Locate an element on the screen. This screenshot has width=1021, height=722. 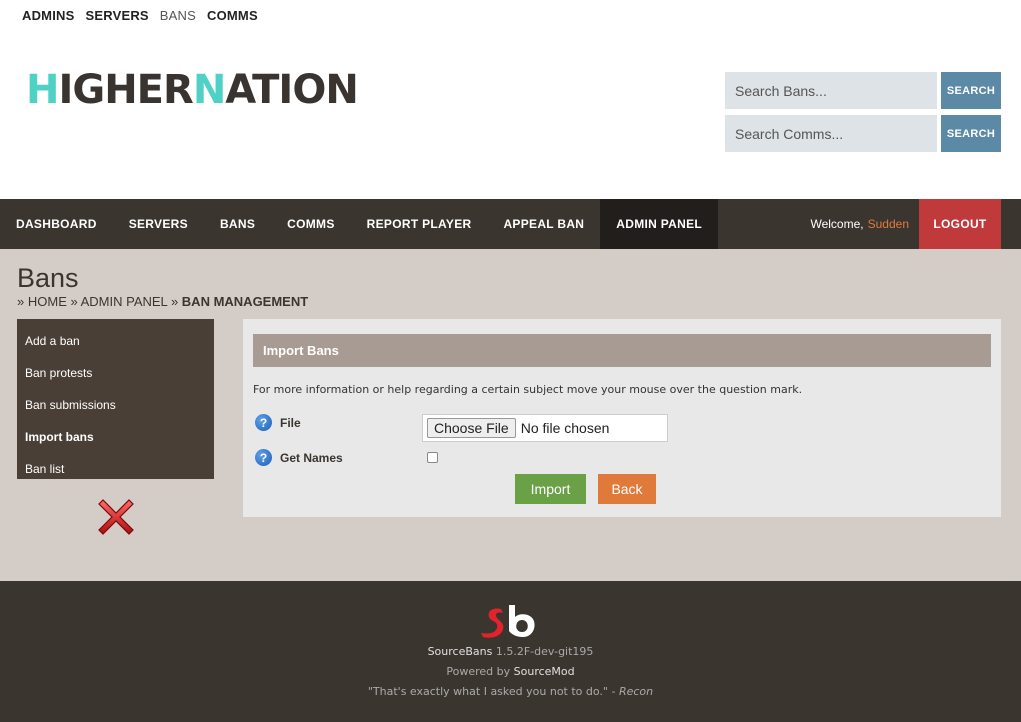
logo-text-2: ATION is located at coordinates (291, 90).